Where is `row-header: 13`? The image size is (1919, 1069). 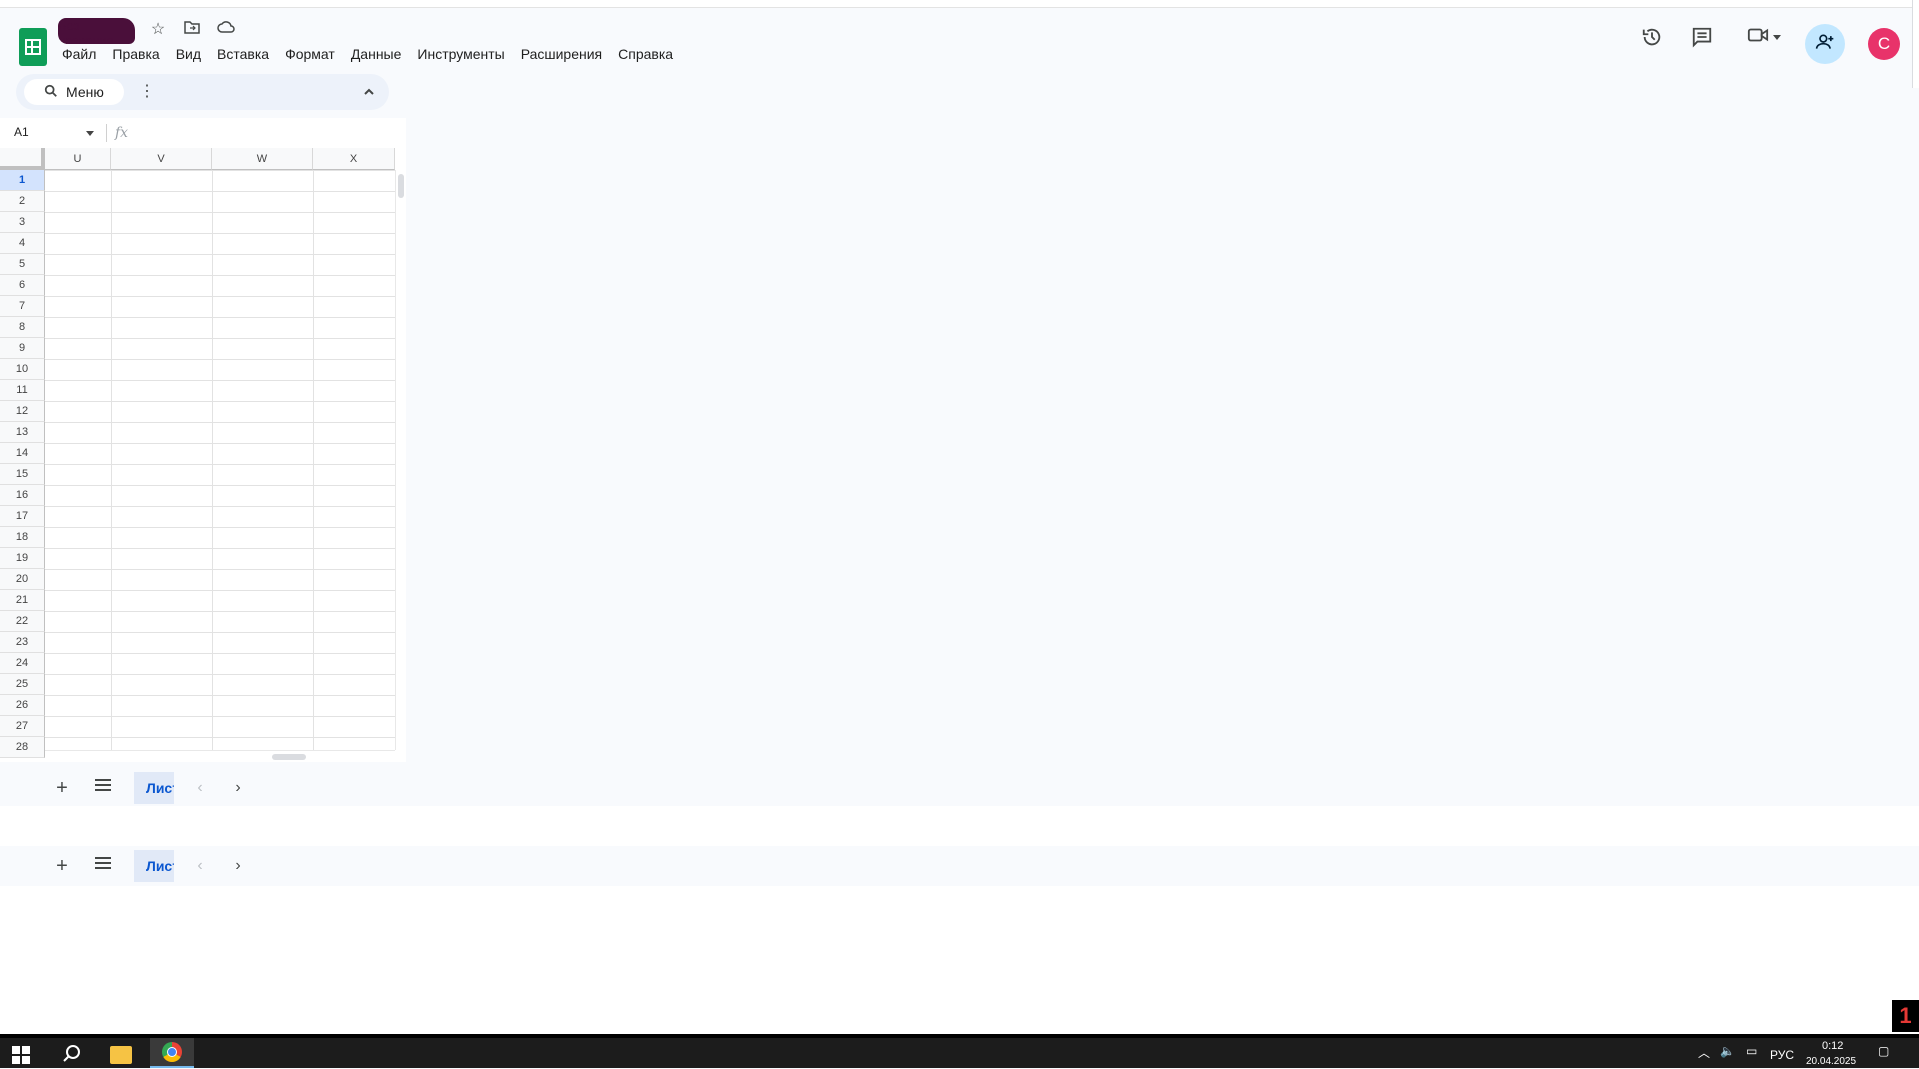 row-header: 13 is located at coordinates (22, 432).